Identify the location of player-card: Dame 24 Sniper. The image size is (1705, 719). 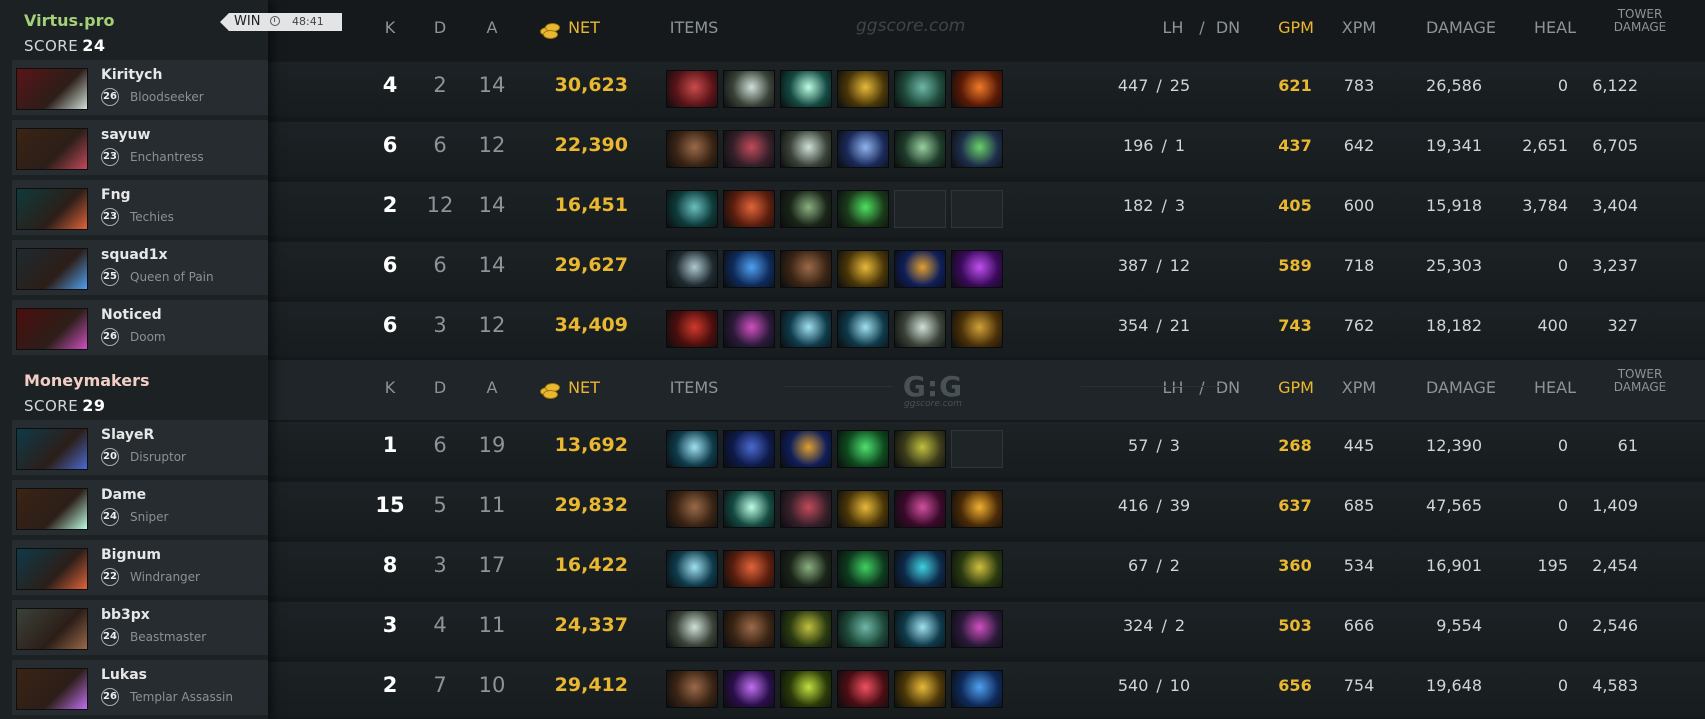
(140, 507).